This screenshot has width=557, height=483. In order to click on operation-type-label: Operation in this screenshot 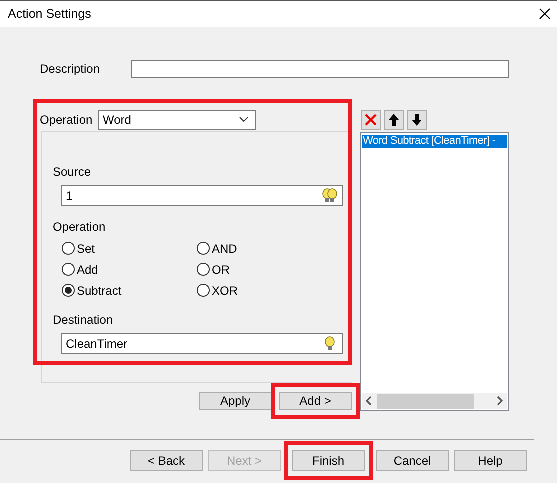, I will do `click(67, 120)`.